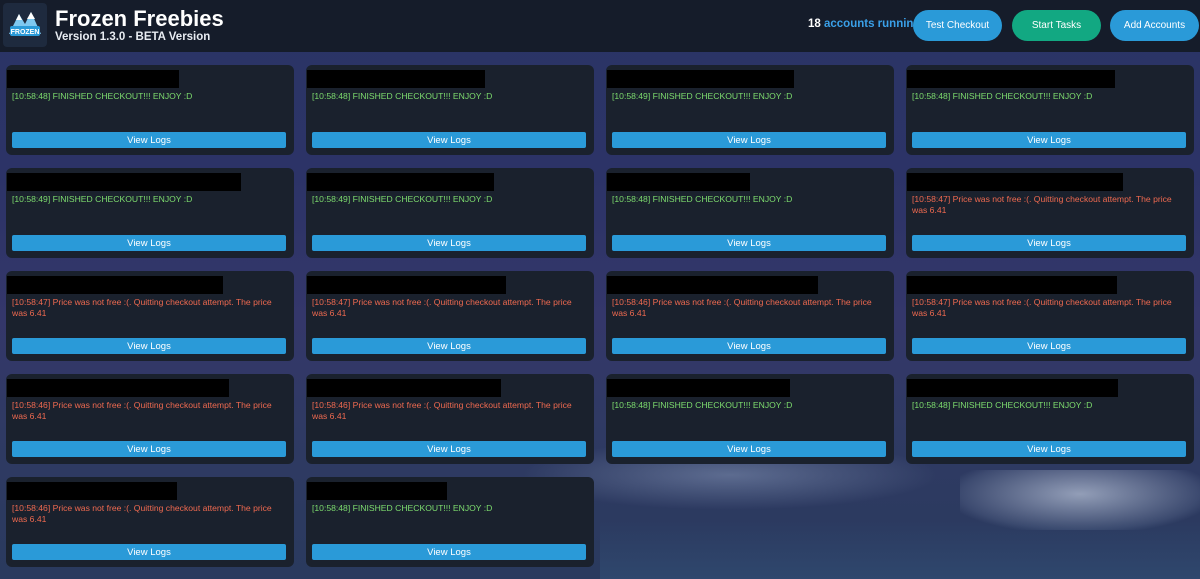 The image size is (1200, 579). Describe the element at coordinates (872, 24) in the screenshot. I see `accounts-label: accounts running` at that location.